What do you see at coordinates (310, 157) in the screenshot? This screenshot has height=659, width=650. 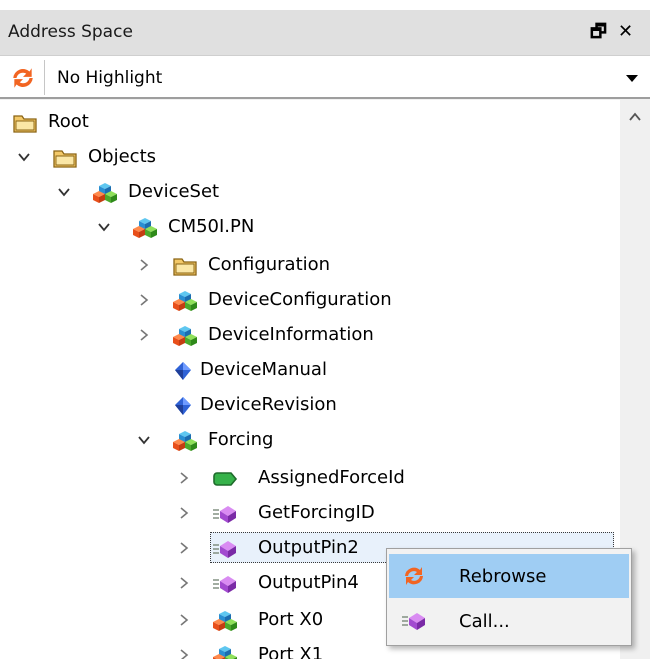 I see `tree-node-objects: Objects` at bounding box center [310, 157].